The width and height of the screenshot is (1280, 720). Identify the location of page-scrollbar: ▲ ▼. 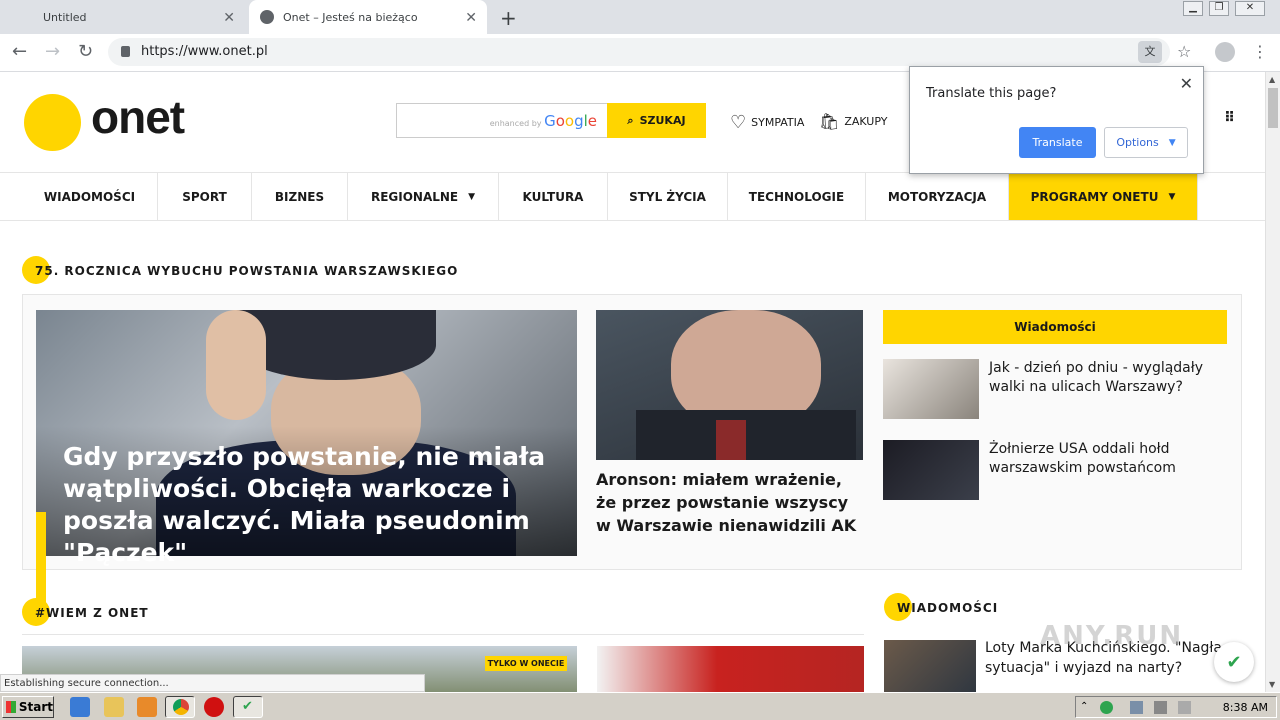
(1272, 382).